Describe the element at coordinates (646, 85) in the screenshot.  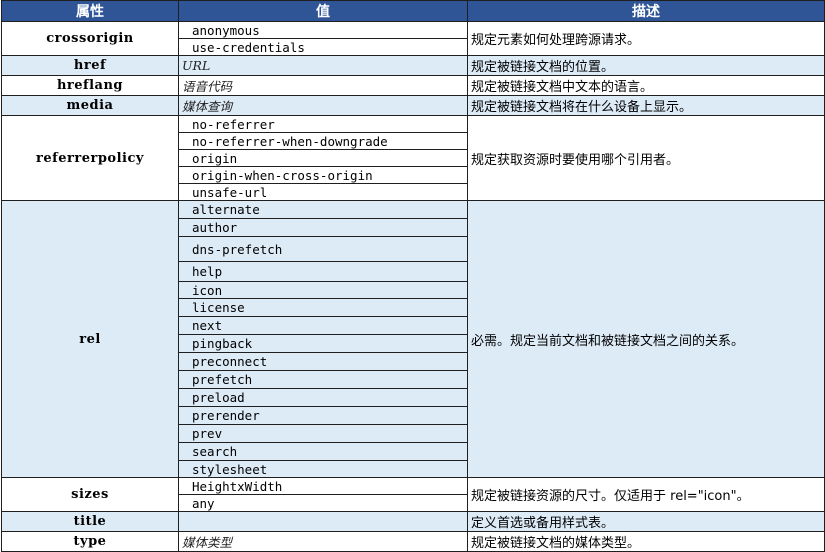
I see `attribute-description: 规定被链接文档中文本的语言。` at that location.